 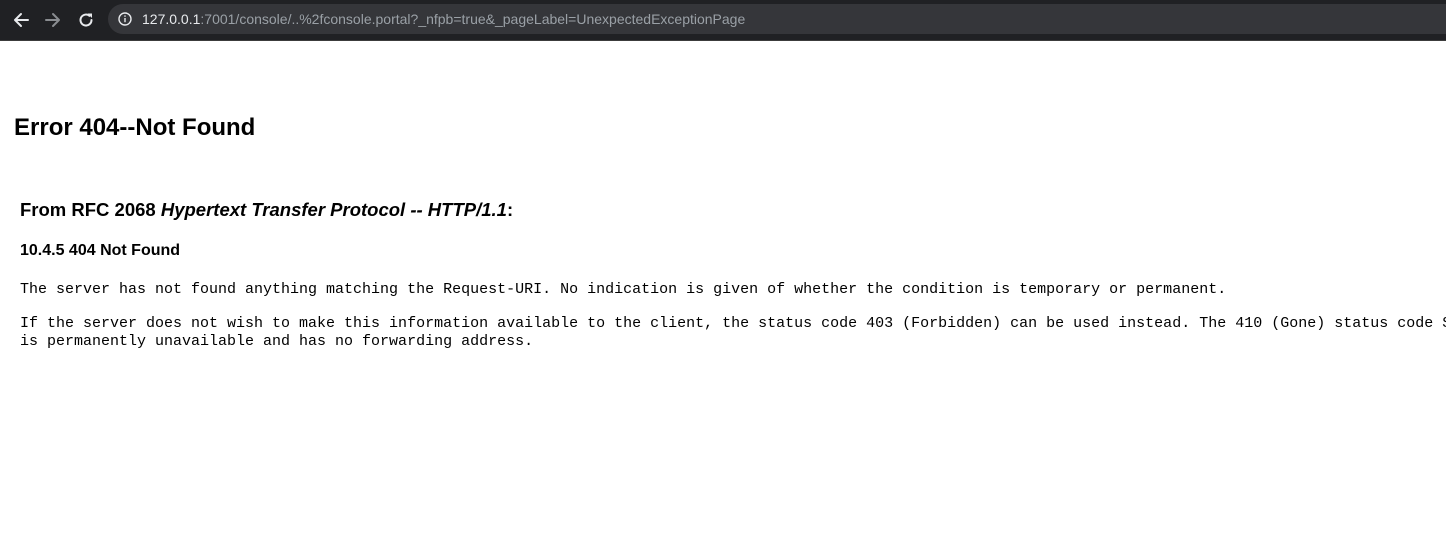 I want to click on url-host: 127.0.0.1, so click(x=171, y=19).